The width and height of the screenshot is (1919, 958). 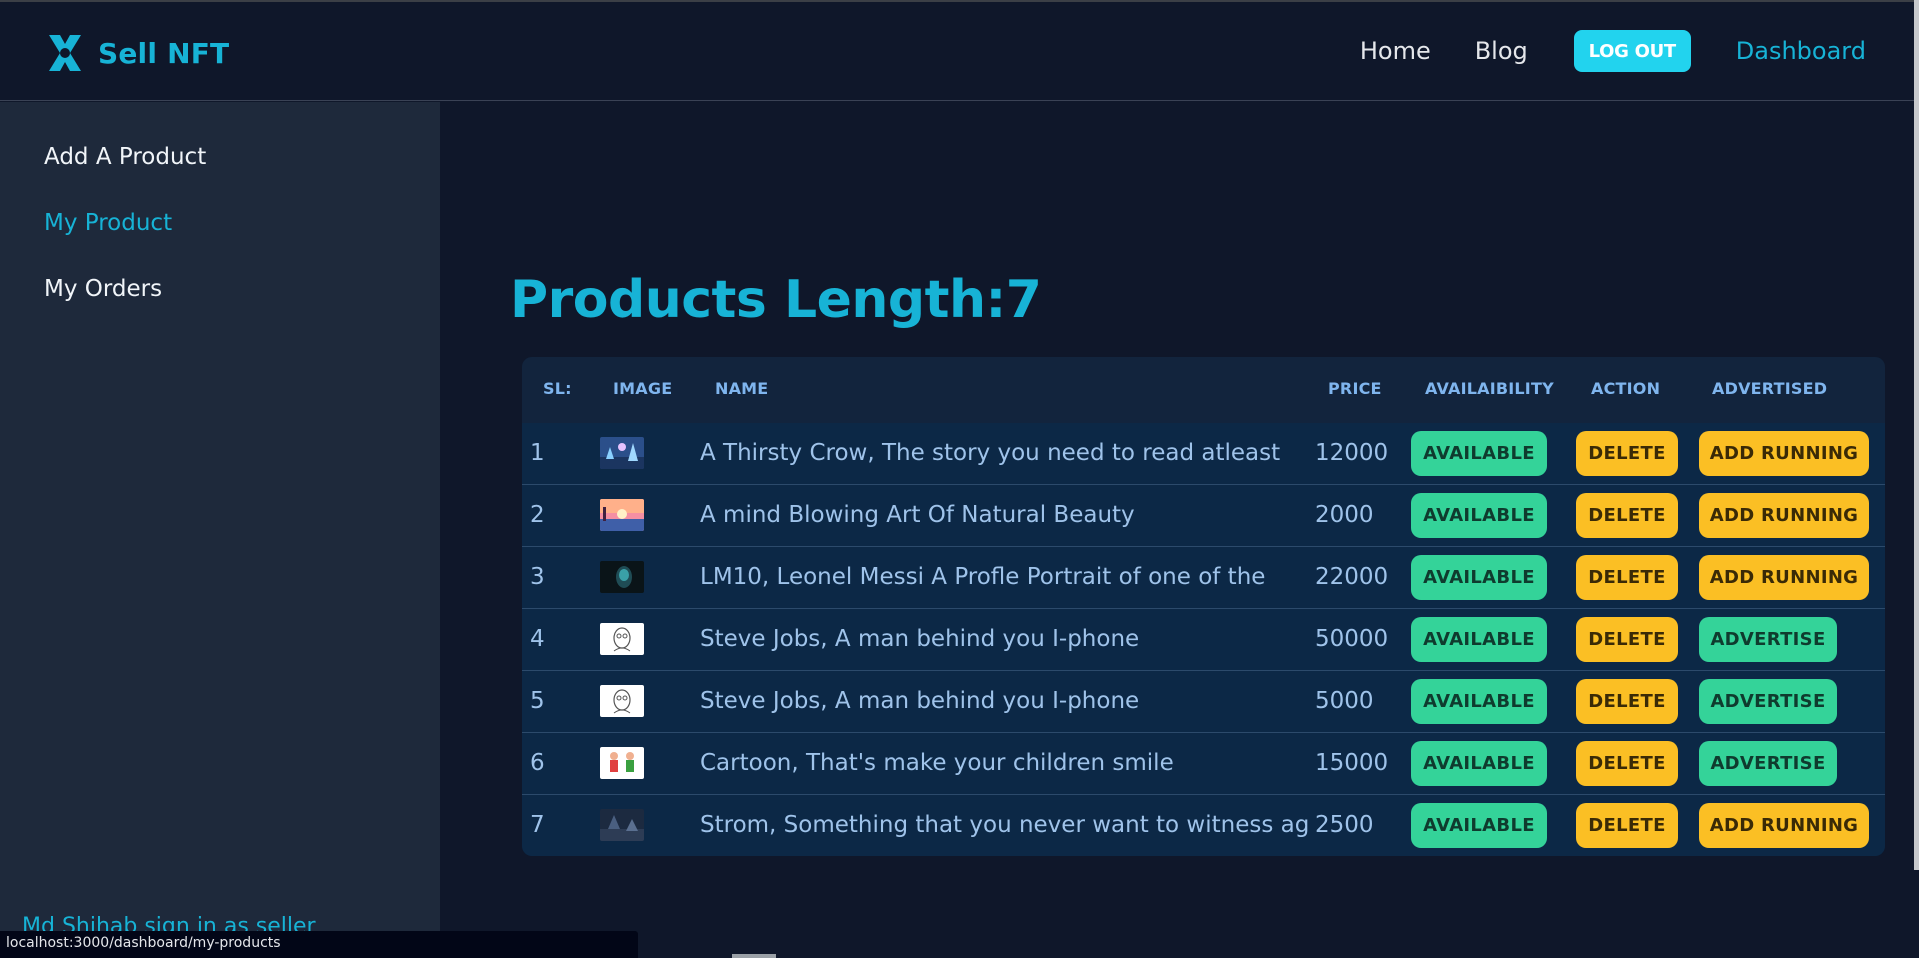 I want to click on brand-name: Sell NFT, so click(x=164, y=53).